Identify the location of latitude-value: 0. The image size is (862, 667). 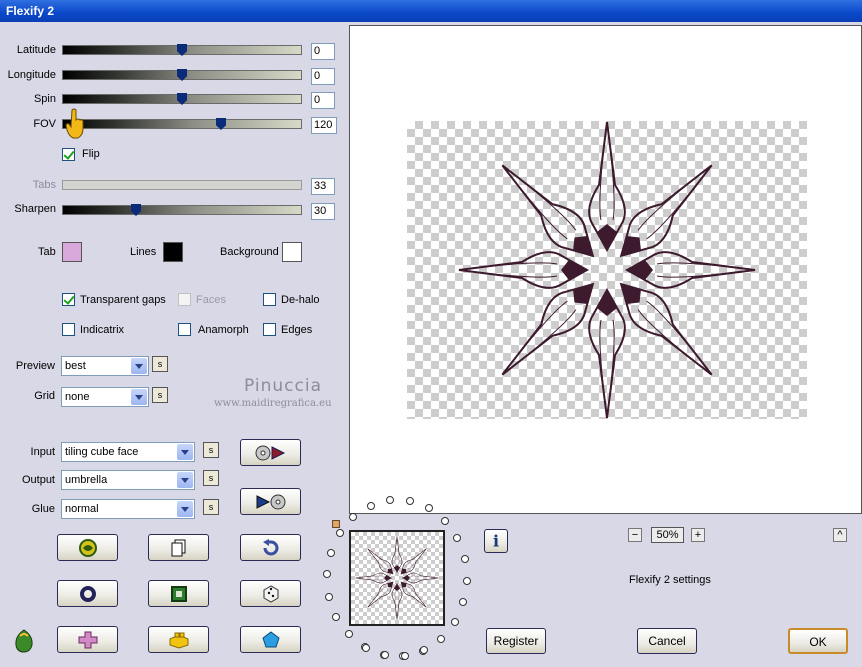
(323, 51).